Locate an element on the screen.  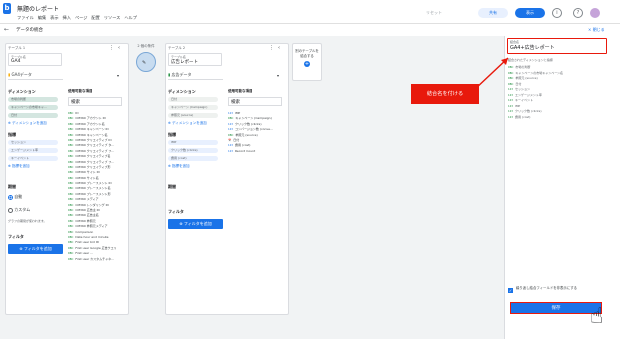
join-condition-label: 2 個の条件 is located at coordinates (146, 46).